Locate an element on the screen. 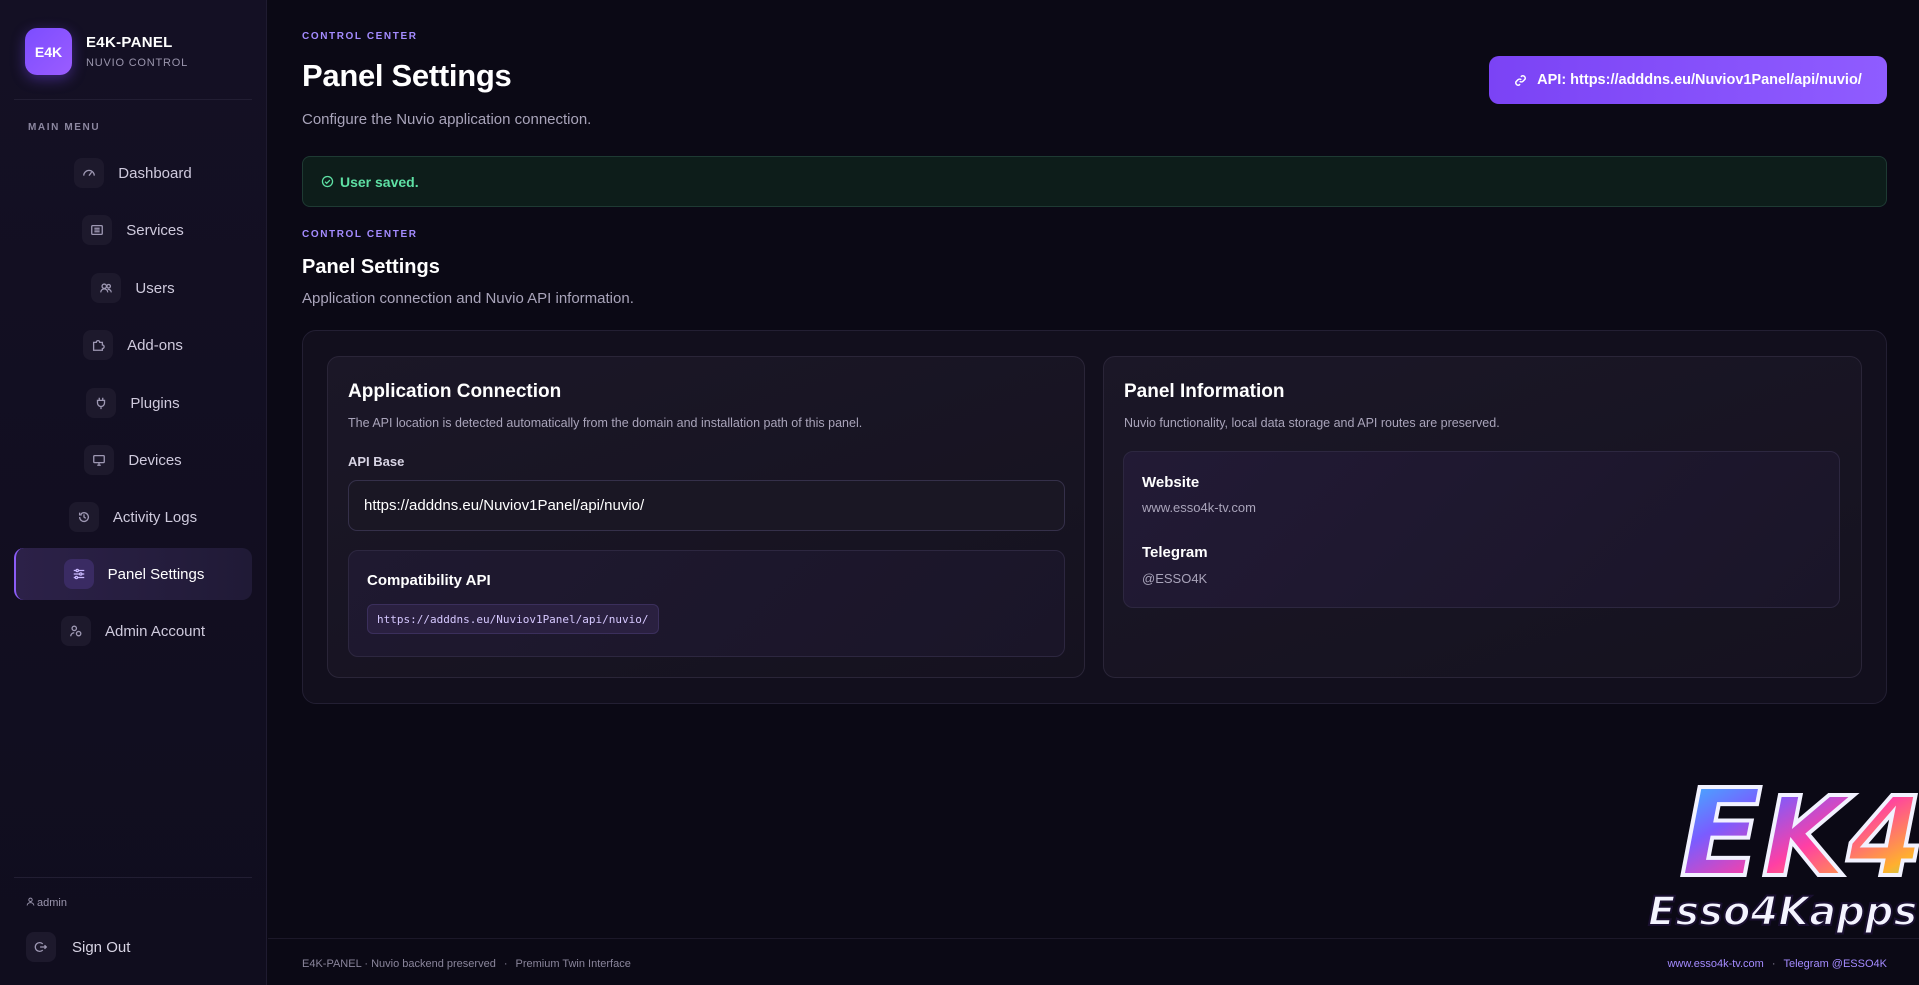 Image resolution: width=1919 pixels, height=985 pixels. puzzle-icon is located at coordinates (98, 345).